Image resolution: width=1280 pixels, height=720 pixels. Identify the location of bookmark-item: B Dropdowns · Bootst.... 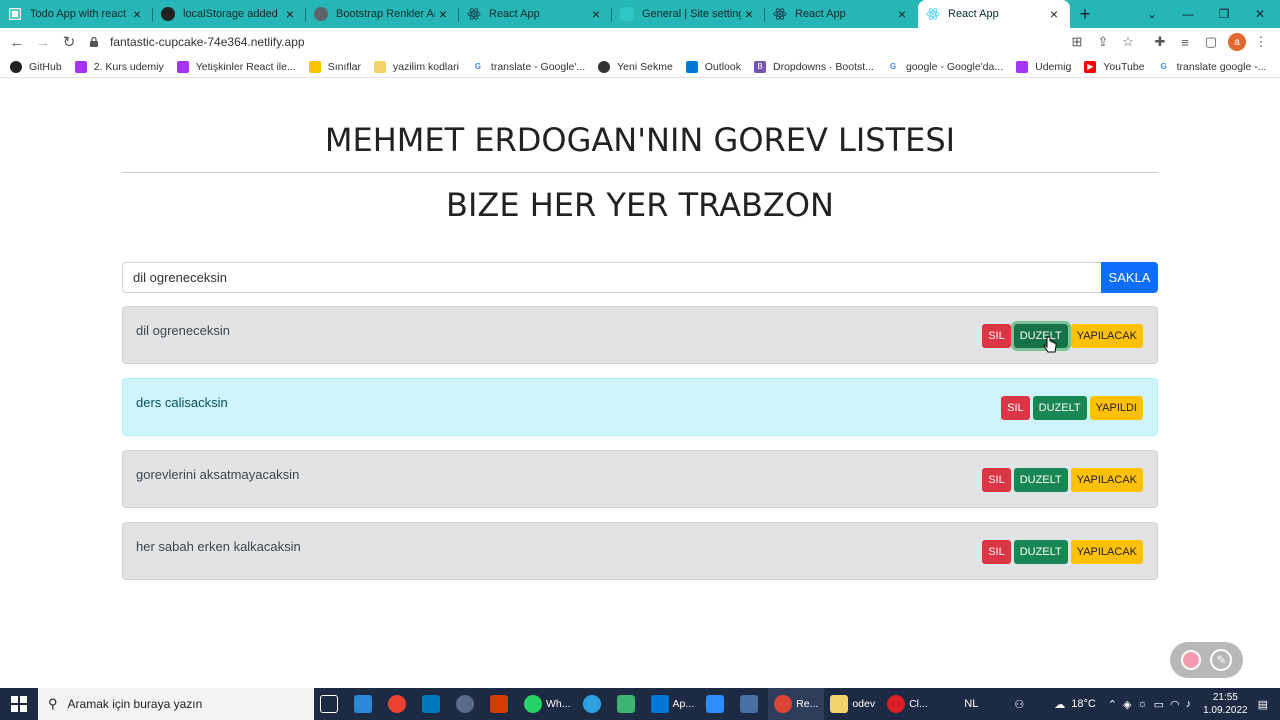
(813, 66).